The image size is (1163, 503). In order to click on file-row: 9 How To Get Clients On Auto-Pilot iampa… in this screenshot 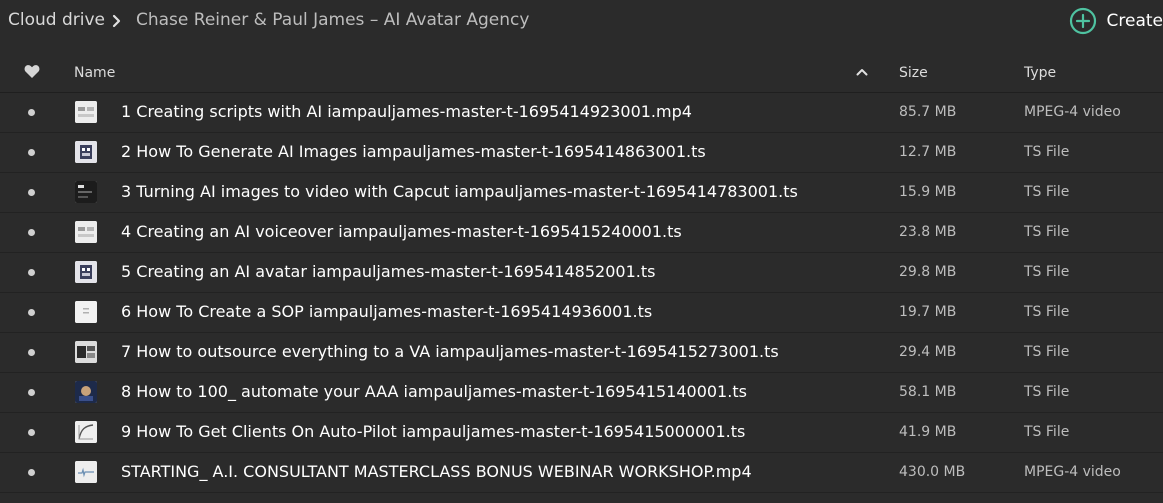, I will do `click(581, 433)`.